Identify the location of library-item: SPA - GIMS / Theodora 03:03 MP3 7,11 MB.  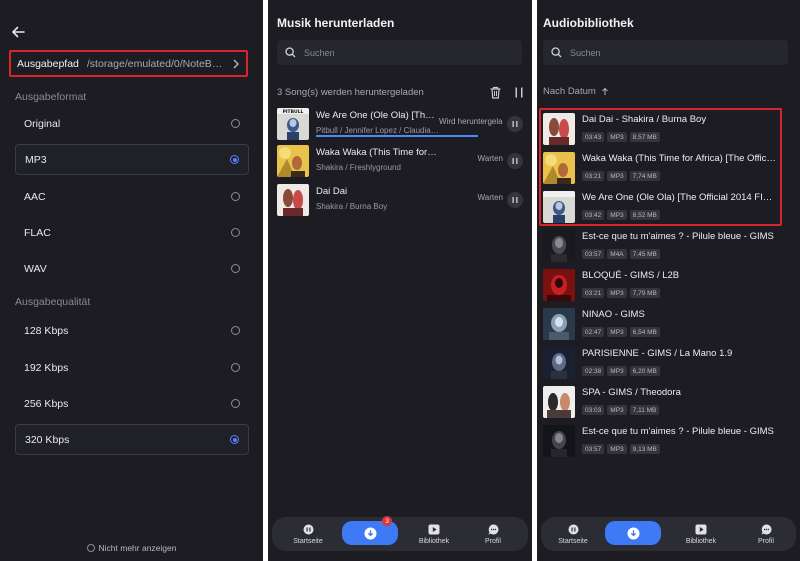
(659, 402).